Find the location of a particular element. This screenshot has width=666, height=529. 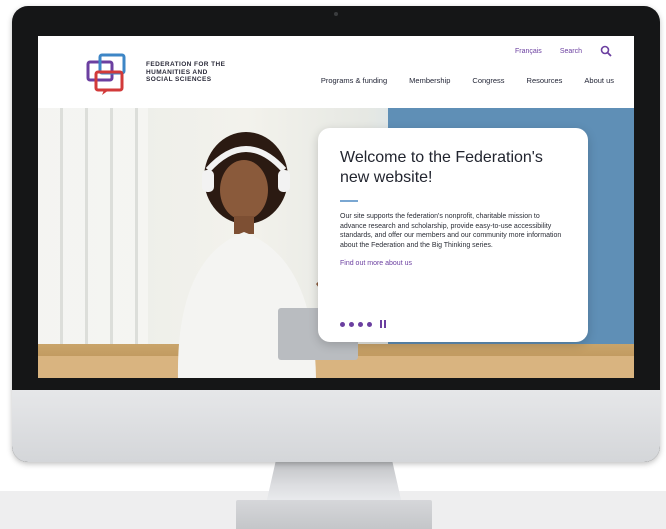

hero-cta-link: Find out more about us is located at coordinates (454, 263).